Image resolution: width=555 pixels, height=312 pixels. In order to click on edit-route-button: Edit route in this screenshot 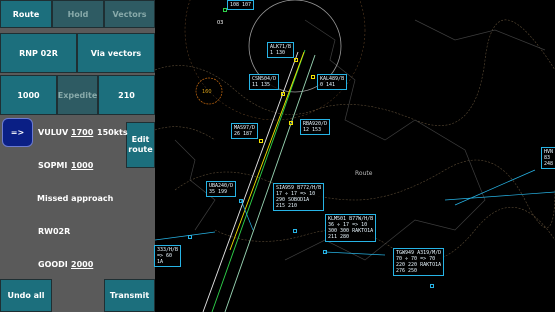, I will do `click(140, 145)`.